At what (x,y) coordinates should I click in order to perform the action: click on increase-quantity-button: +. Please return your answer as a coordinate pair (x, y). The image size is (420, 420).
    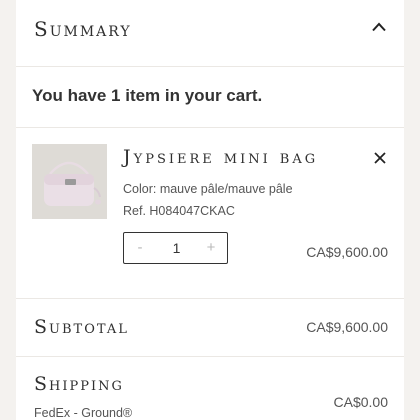
    Looking at the image, I should click on (211, 247).